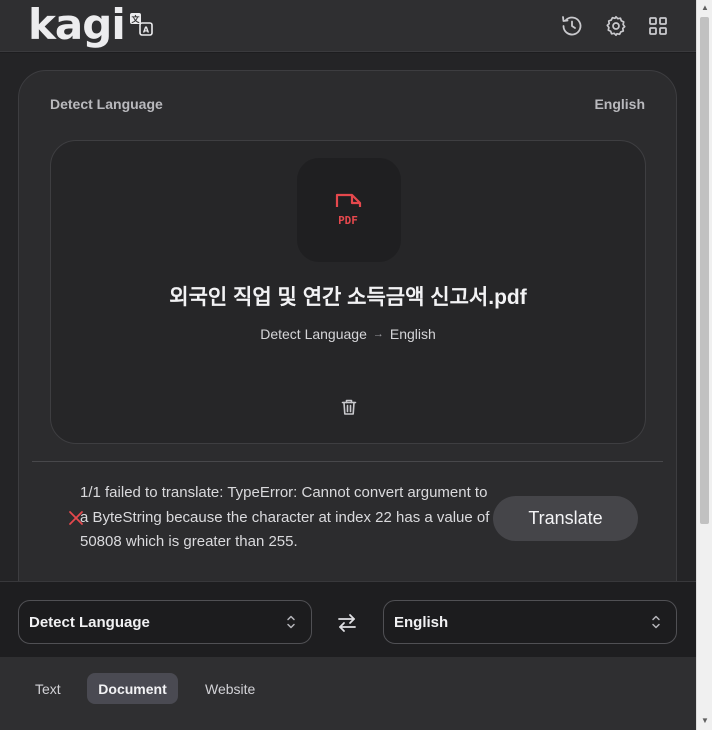 The image size is (712, 730). What do you see at coordinates (705, 721) in the screenshot?
I see `scroll-down-icon: ▼` at bounding box center [705, 721].